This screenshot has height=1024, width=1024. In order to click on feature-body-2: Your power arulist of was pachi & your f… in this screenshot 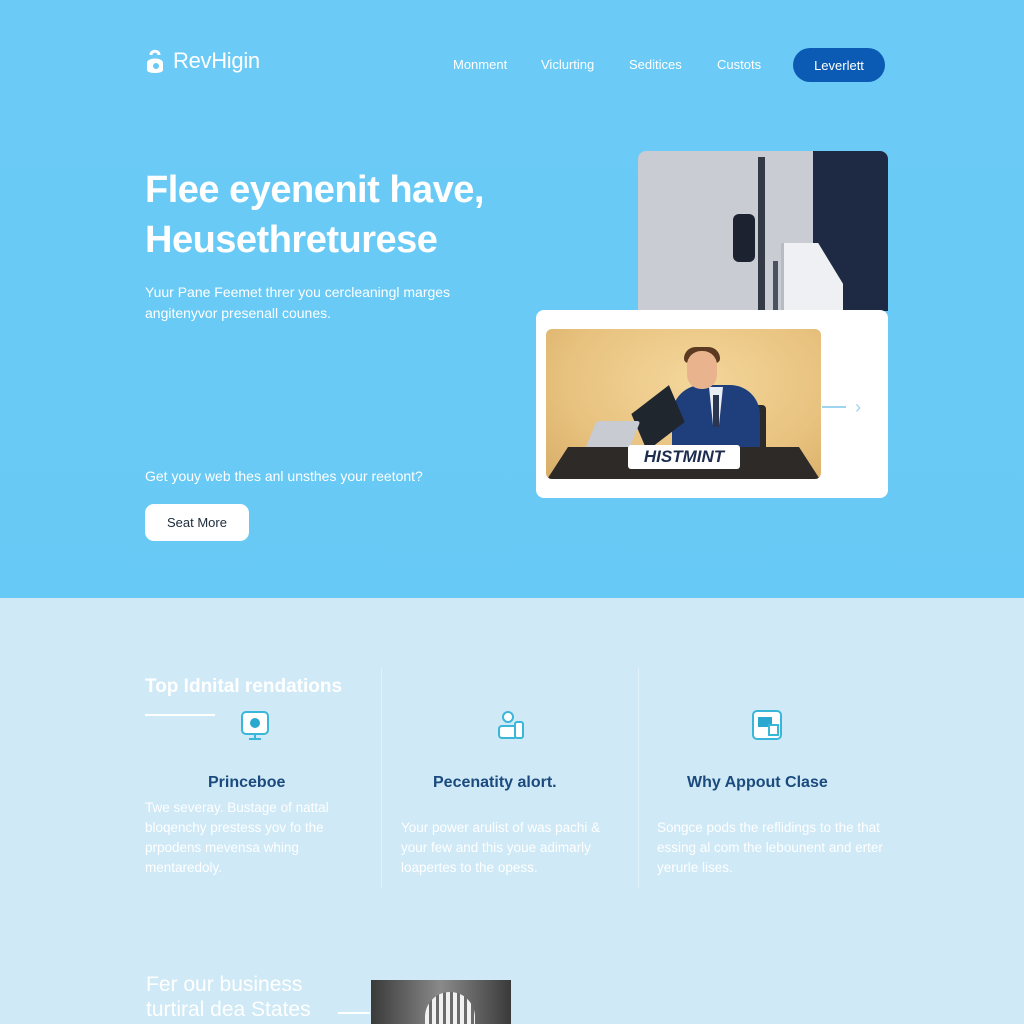, I will do `click(501, 847)`.